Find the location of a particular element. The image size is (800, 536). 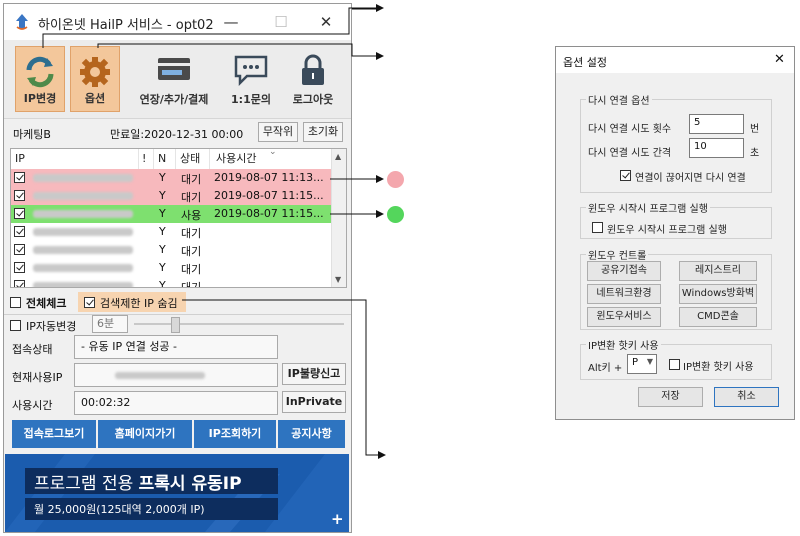

cmd-console-button: CMD콘솔 is located at coordinates (718, 317).